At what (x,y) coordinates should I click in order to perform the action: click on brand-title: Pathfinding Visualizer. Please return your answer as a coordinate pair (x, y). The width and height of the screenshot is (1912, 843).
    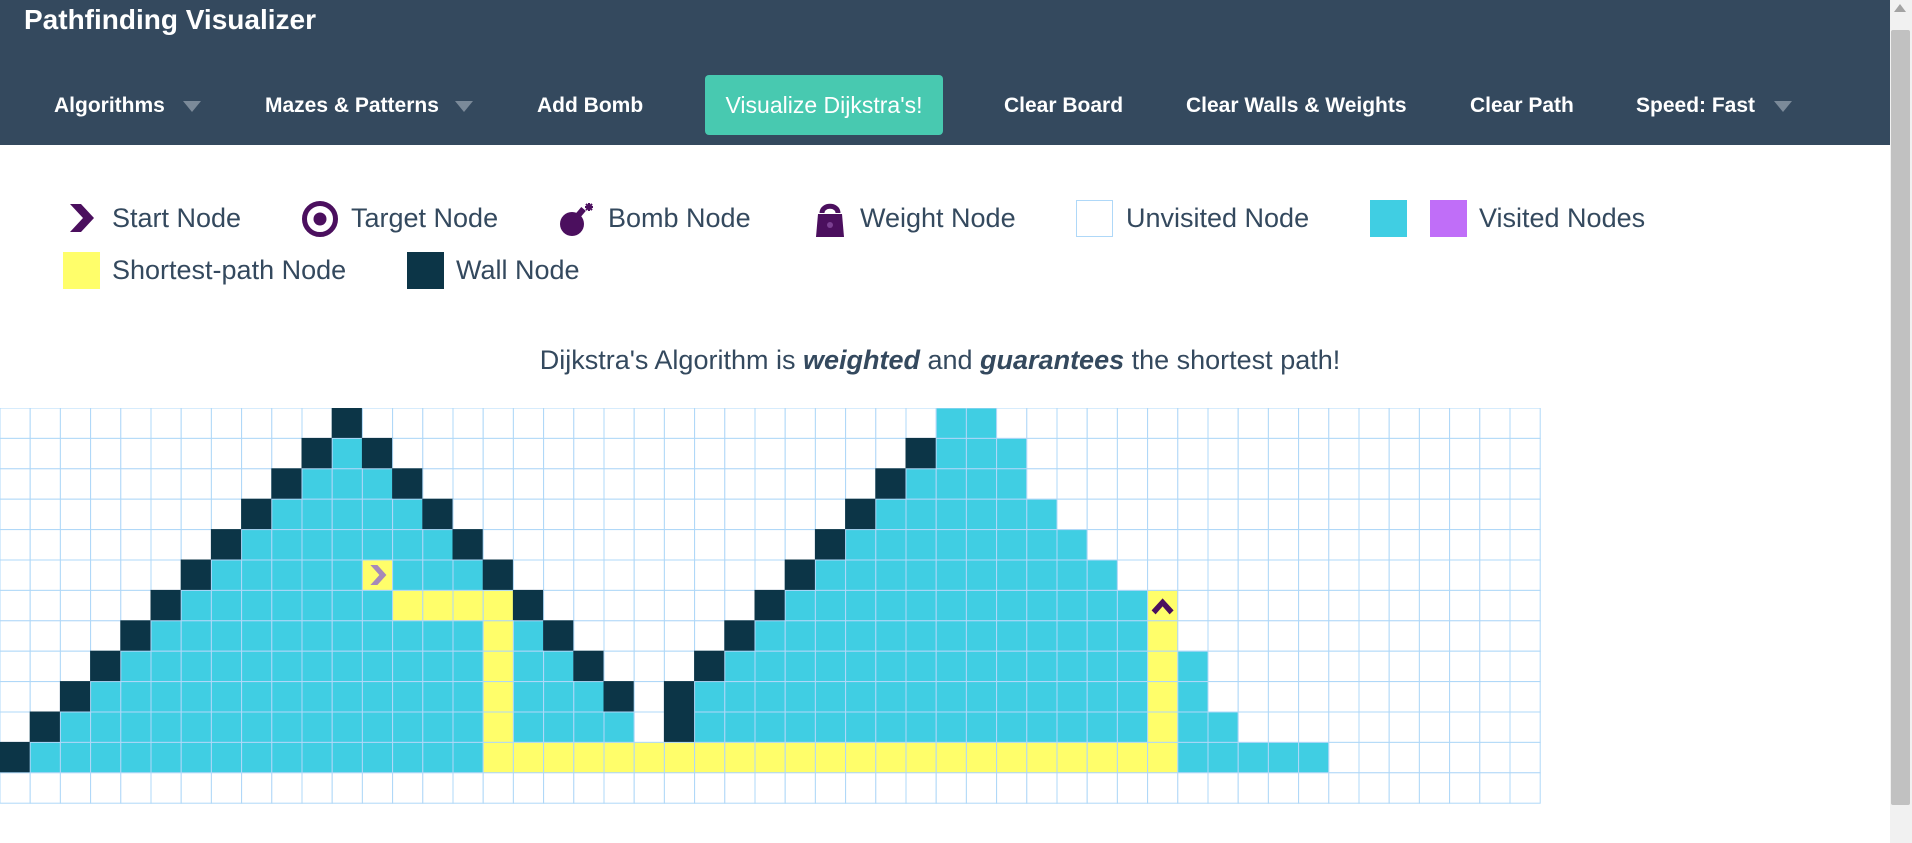
    Looking at the image, I should click on (170, 20).